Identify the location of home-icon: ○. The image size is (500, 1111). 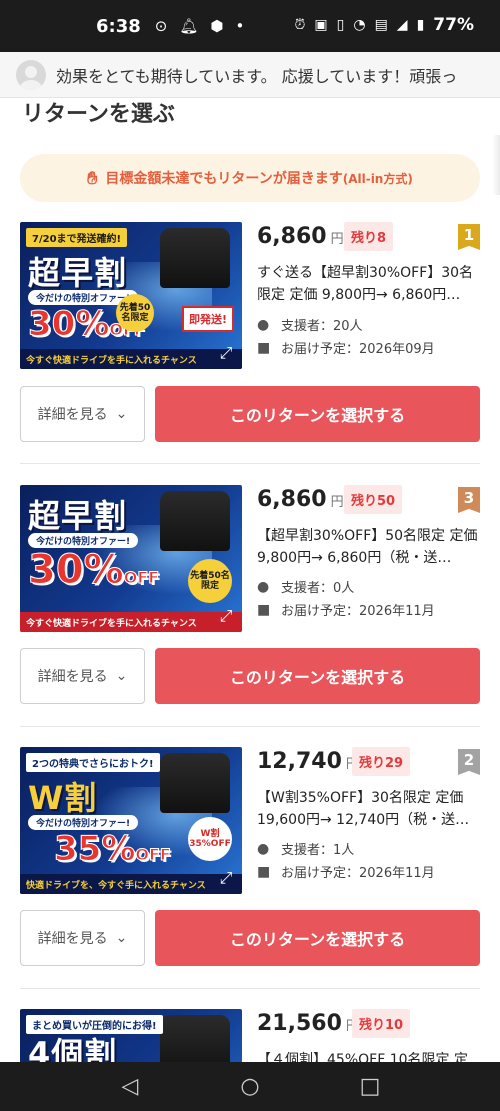
(250, 1086).